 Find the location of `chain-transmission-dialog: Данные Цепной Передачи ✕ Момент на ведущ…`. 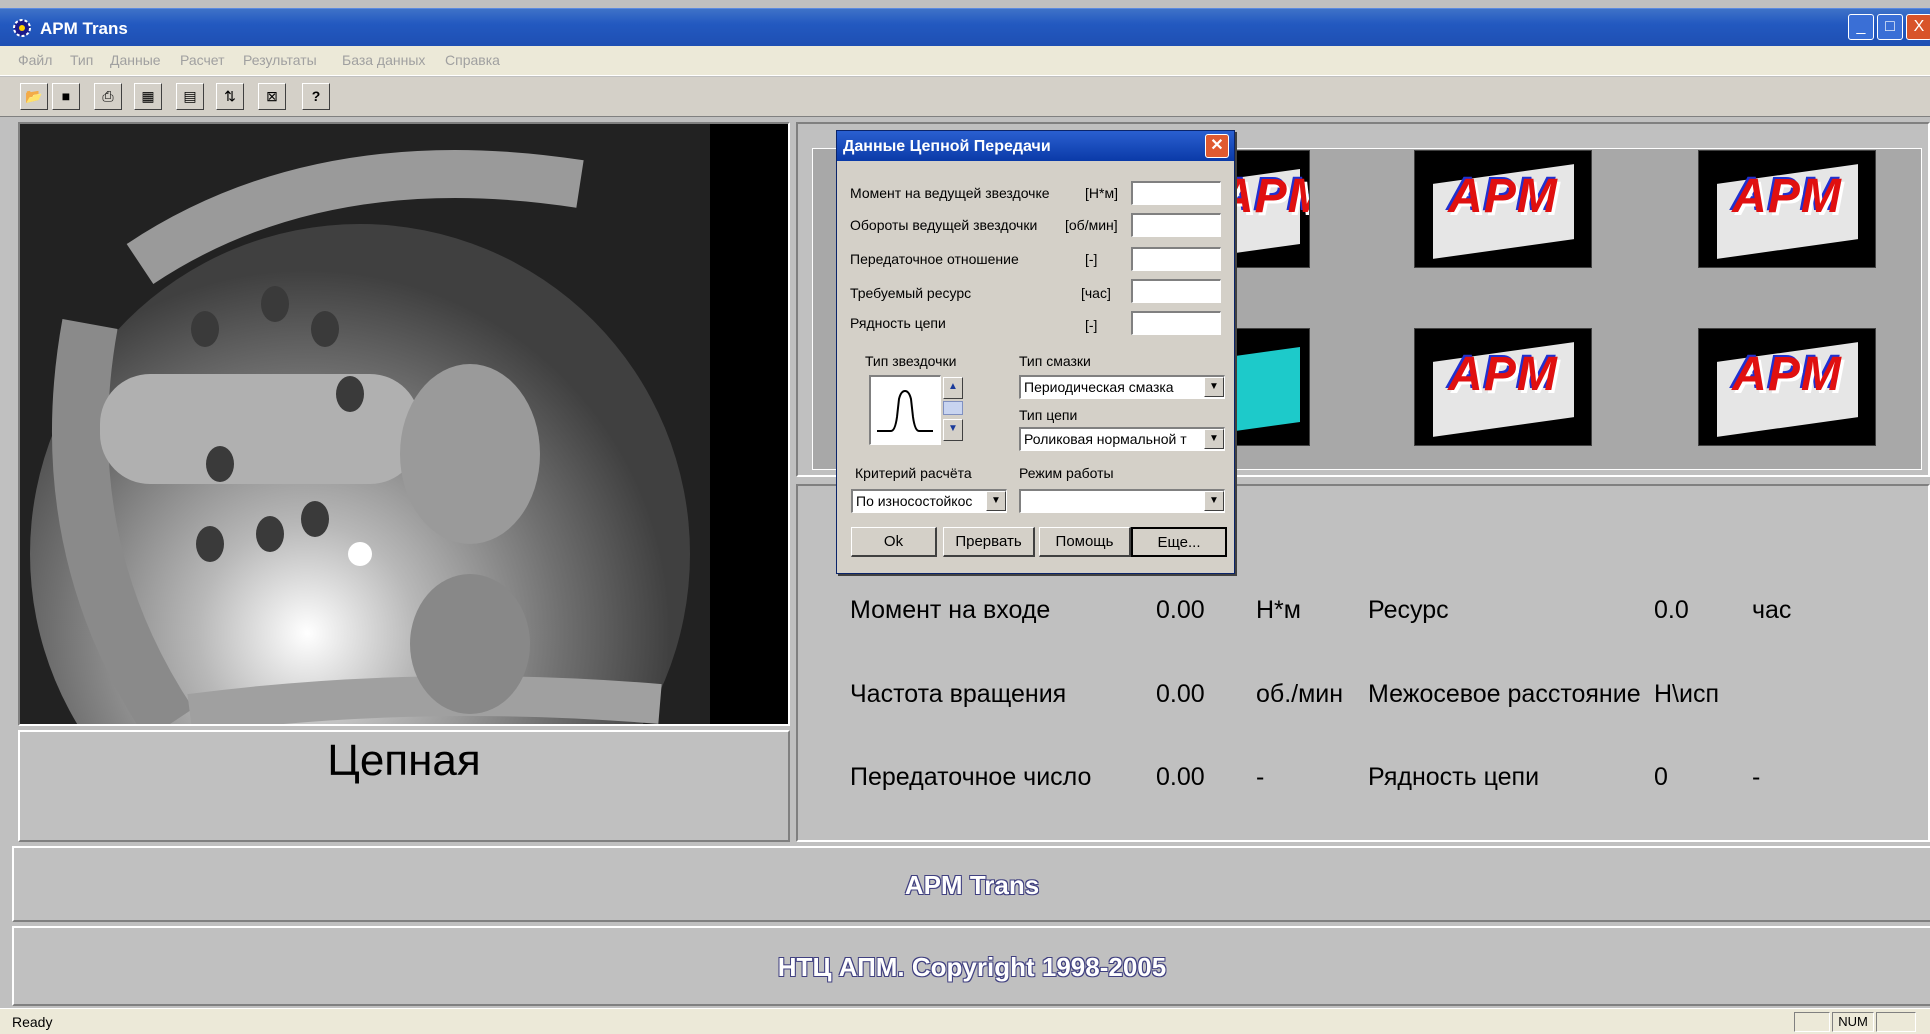

chain-transmission-dialog: Данные Цепной Передачи ✕ Момент на ведущ… is located at coordinates (1035, 352).